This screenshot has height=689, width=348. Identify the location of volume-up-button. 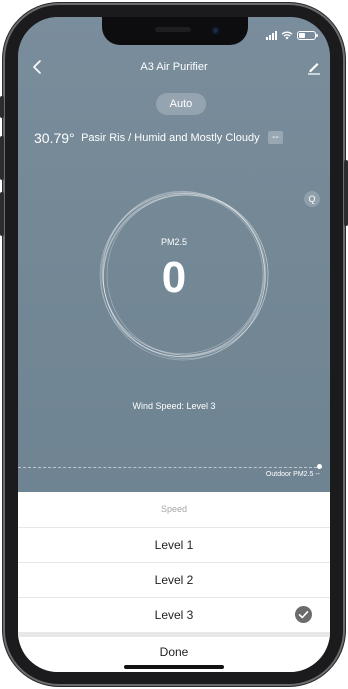
(2, 158).